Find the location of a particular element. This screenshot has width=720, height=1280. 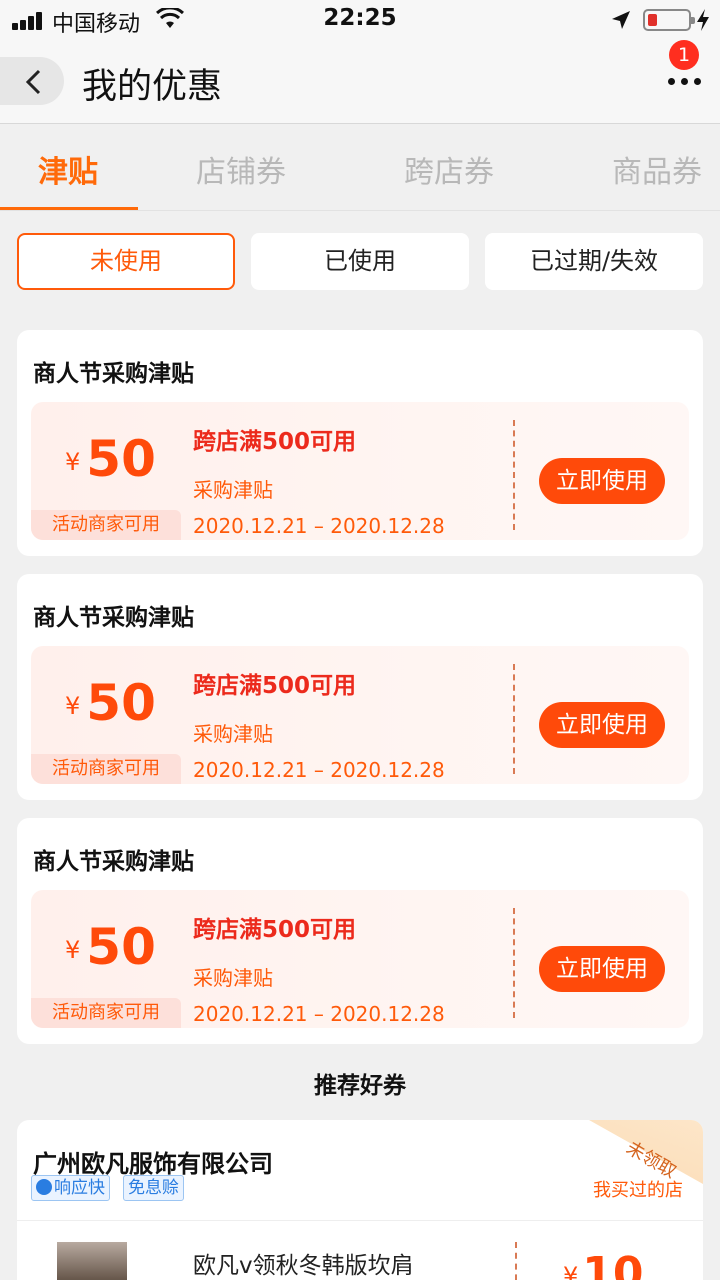

purchased-shops-link: 我买过的店 is located at coordinates (638, 1189).